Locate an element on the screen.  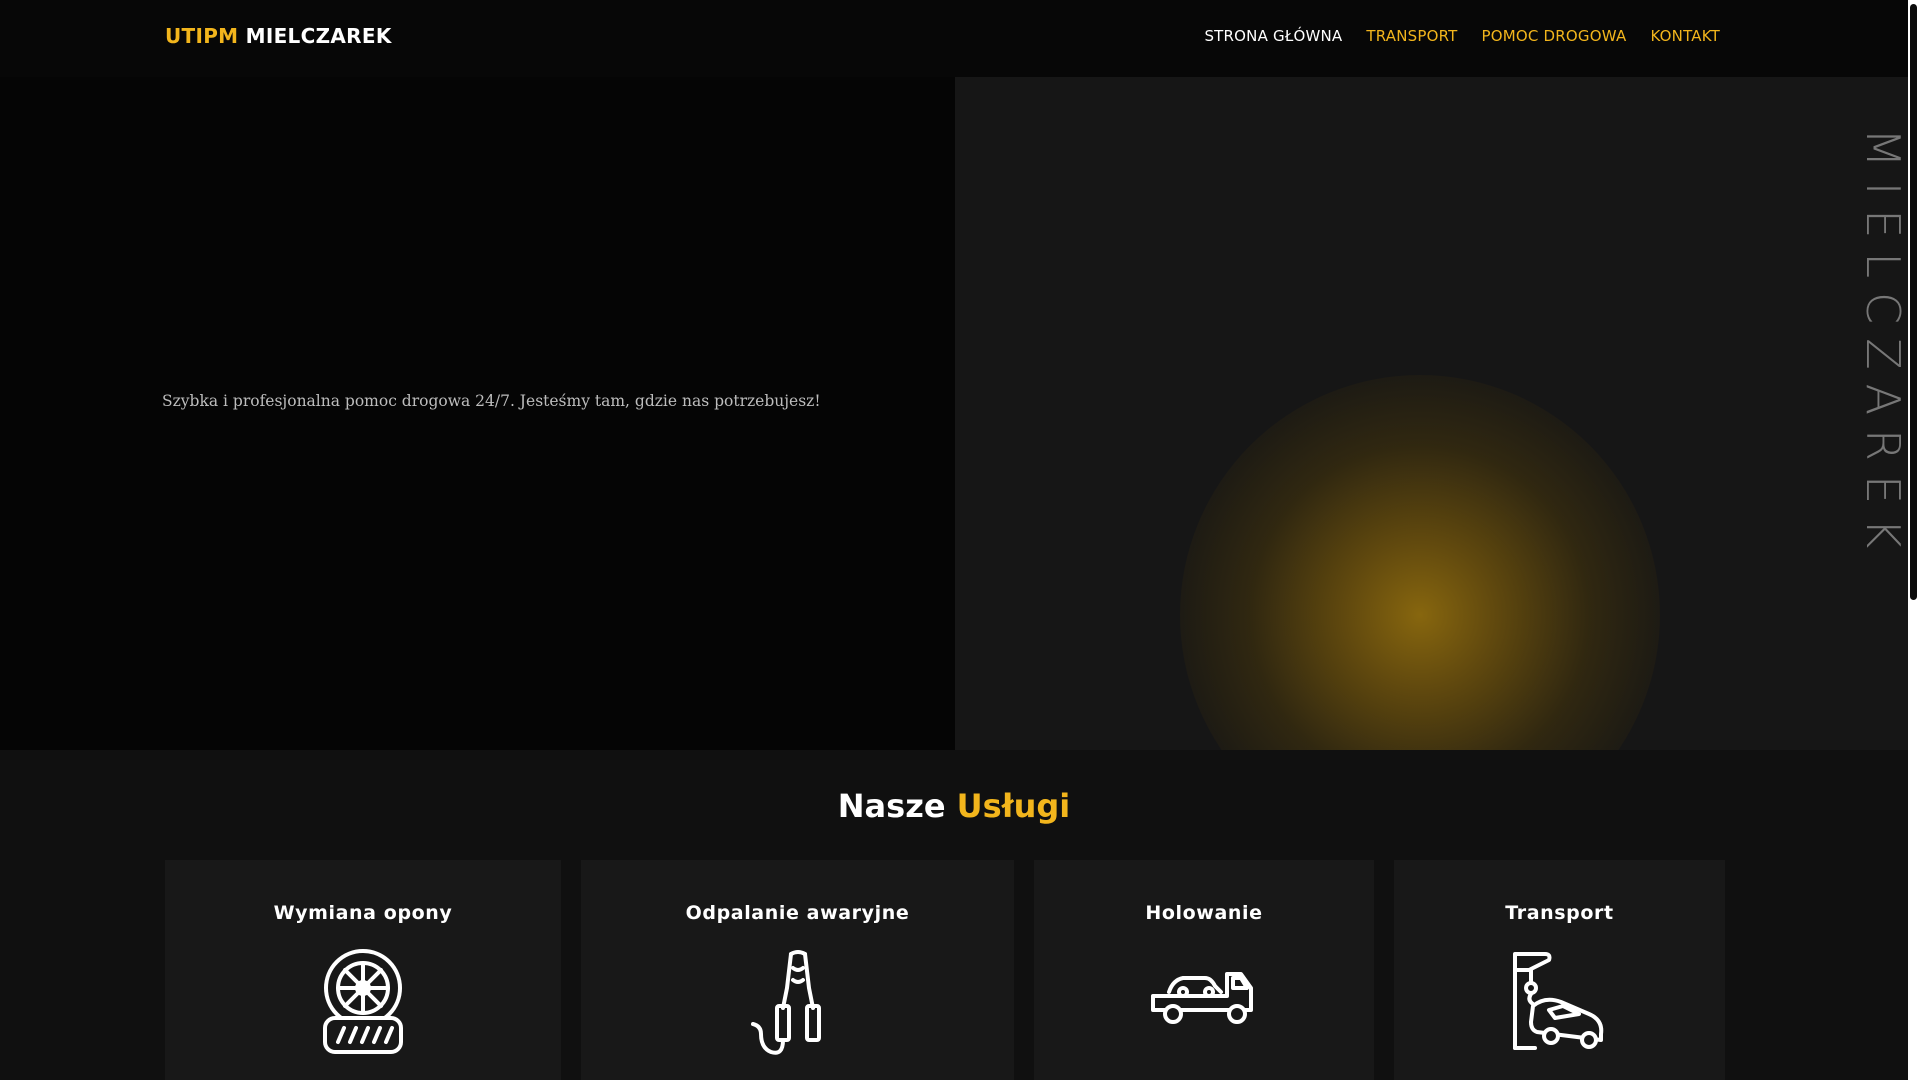
services-title: Nasze Usługi is located at coordinates (954, 806).